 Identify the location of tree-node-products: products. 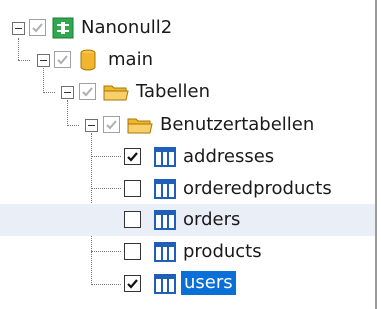
(187, 252).